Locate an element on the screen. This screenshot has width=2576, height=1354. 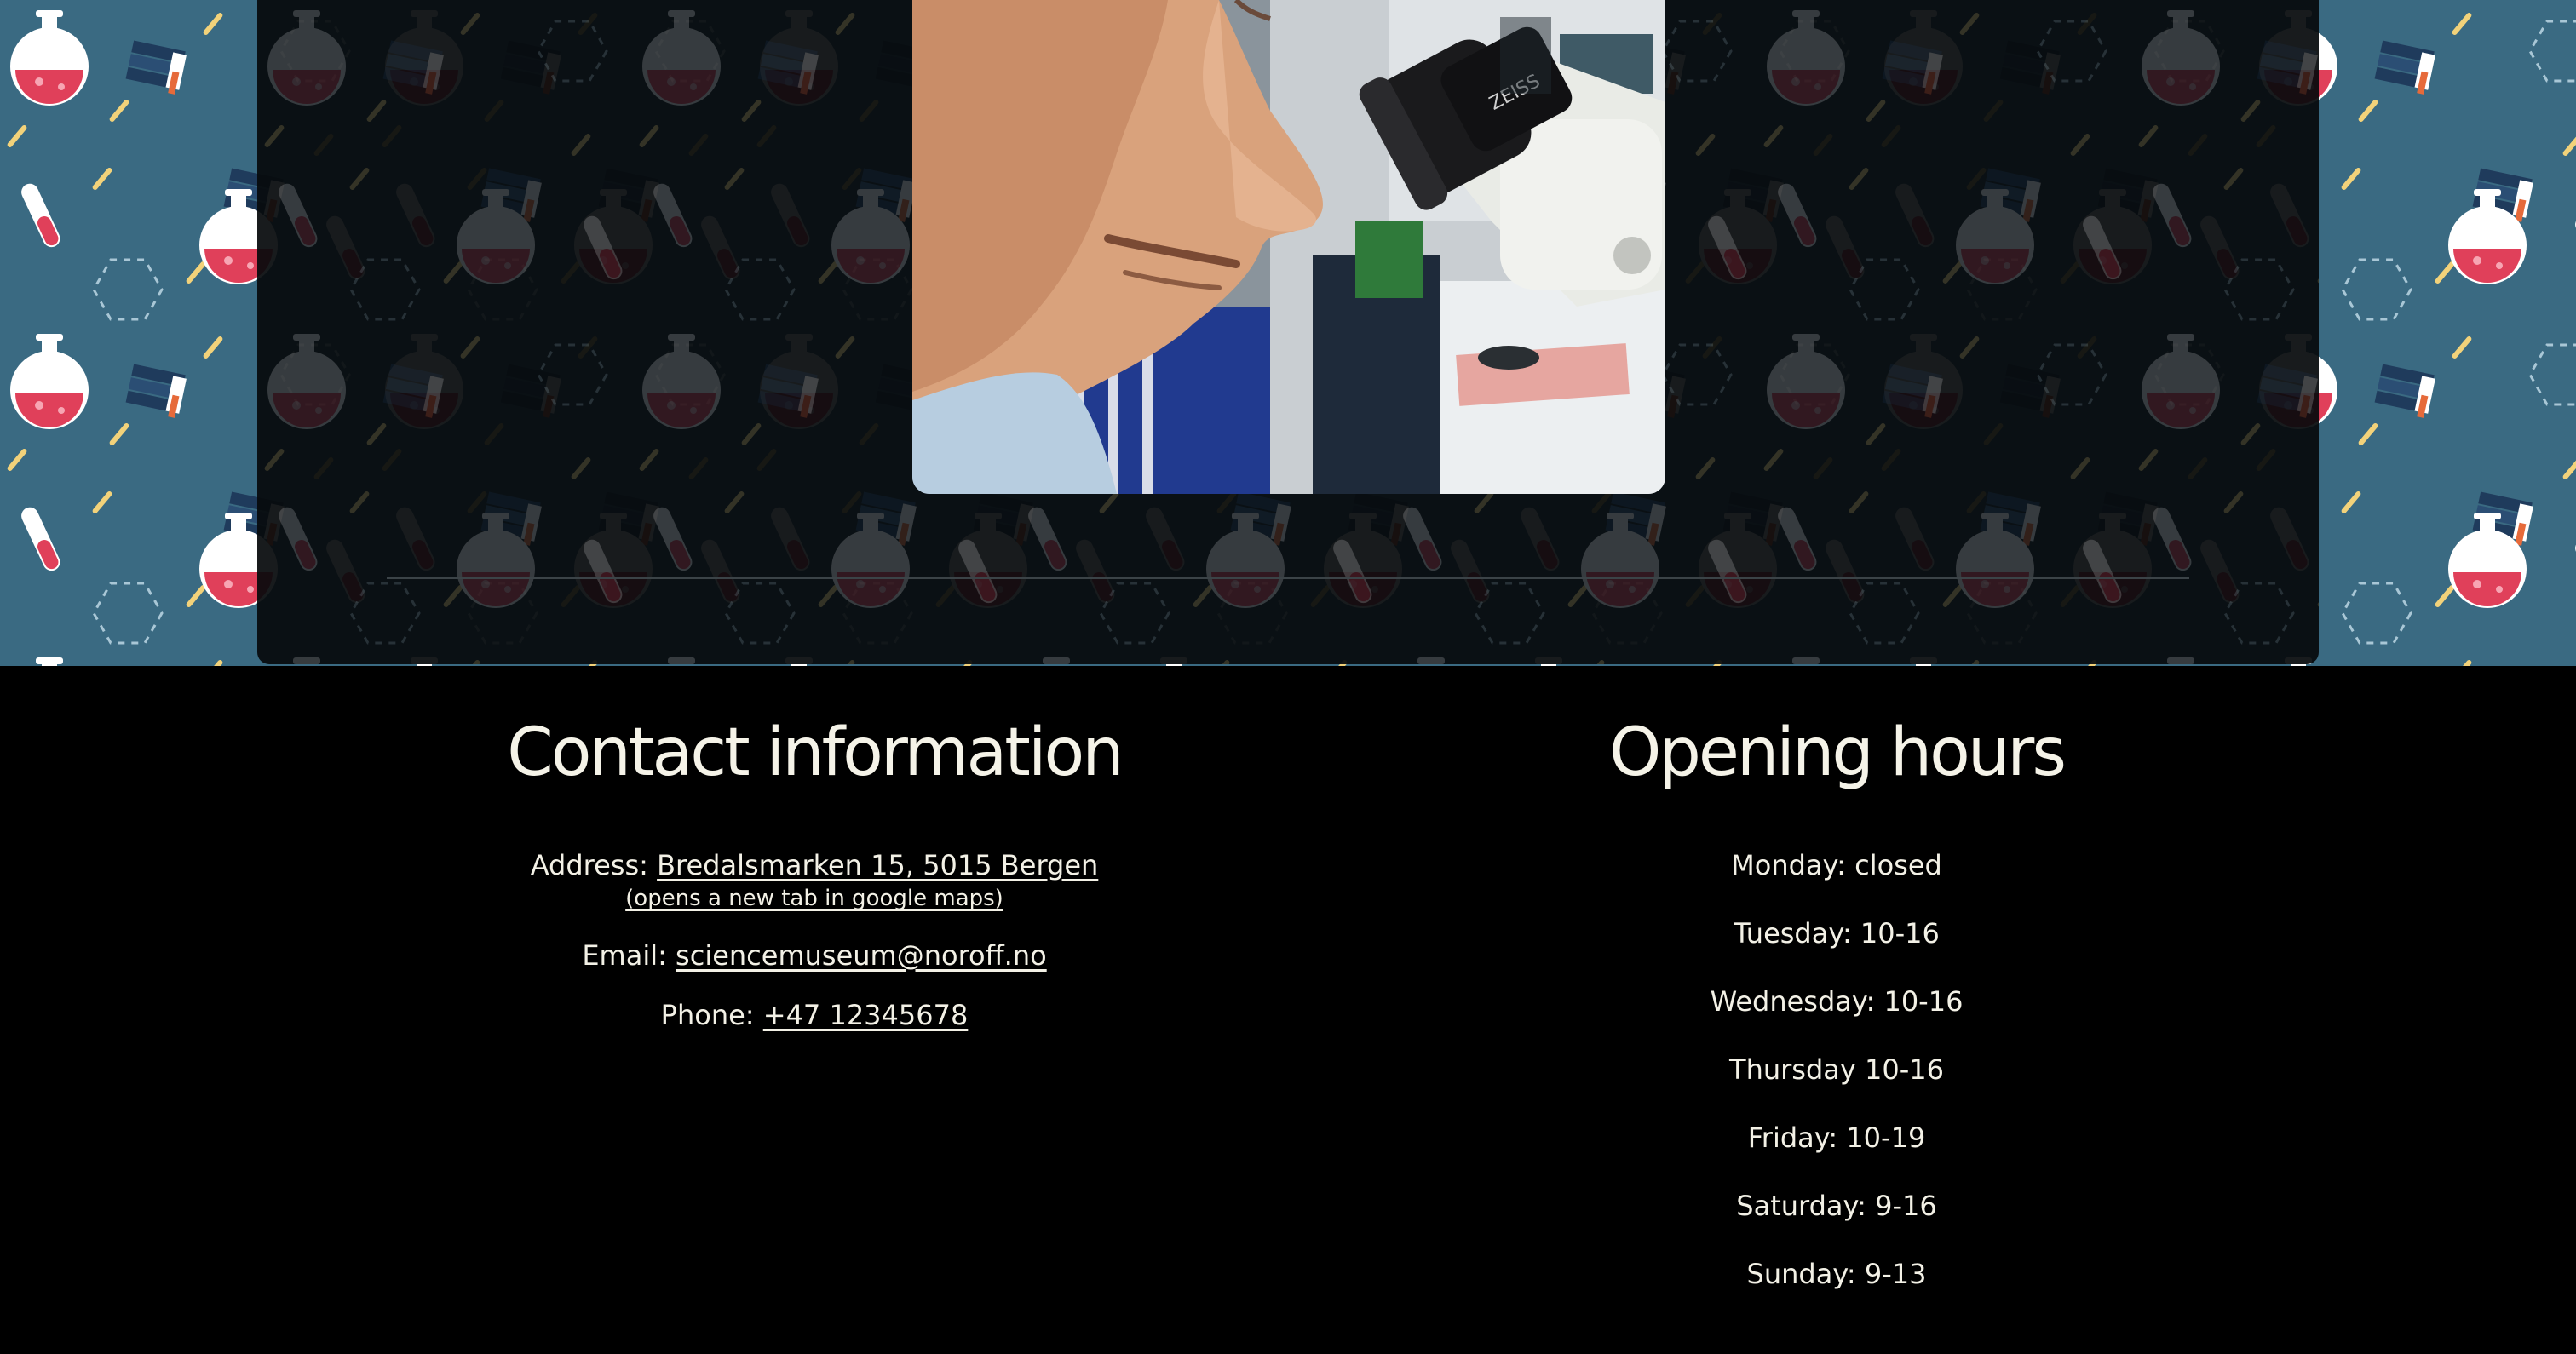
email-block: Email: sciencemuseum@noroff.no is located at coordinates (814, 955).